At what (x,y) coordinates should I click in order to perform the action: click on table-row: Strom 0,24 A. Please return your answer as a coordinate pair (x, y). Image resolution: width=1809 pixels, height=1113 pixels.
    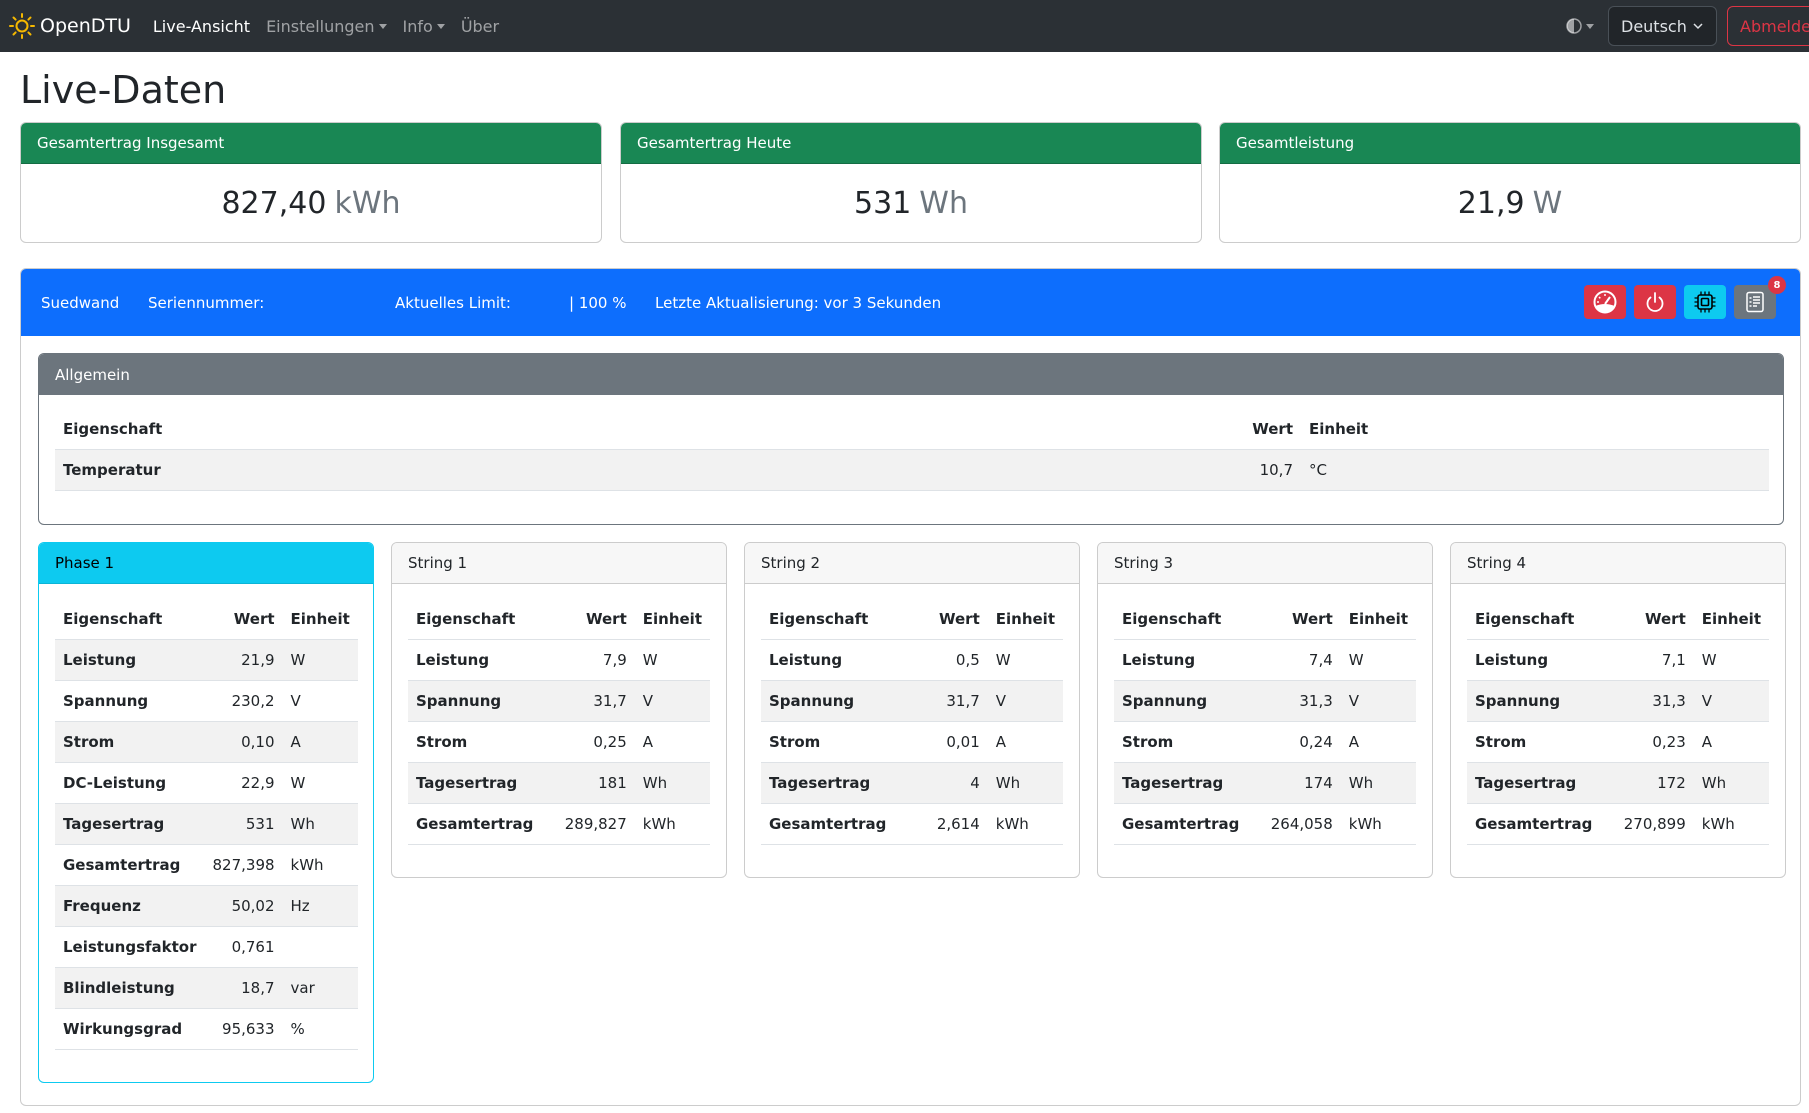
    Looking at the image, I should click on (1265, 742).